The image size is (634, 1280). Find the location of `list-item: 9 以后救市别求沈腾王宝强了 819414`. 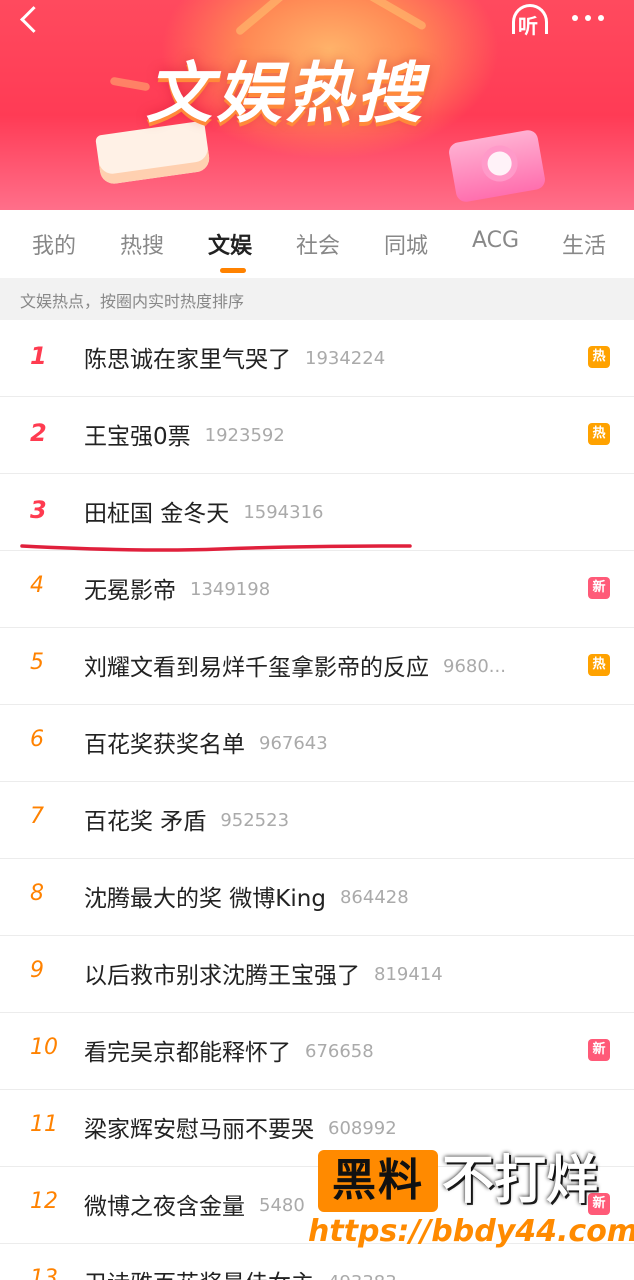

list-item: 9 以后救市别求沈腾王宝强了 819414 is located at coordinates (317, 974).